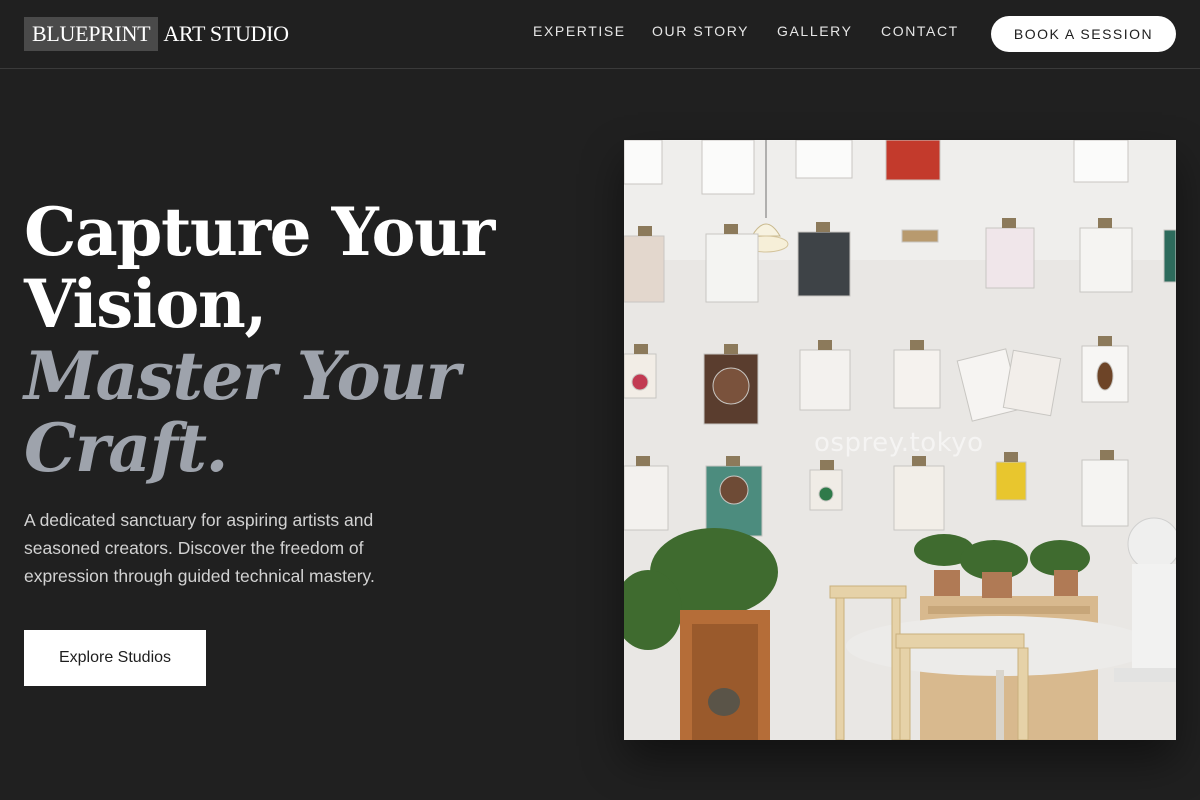  I want to click on nav-our-story: OUR STORY, so click(700, 31).